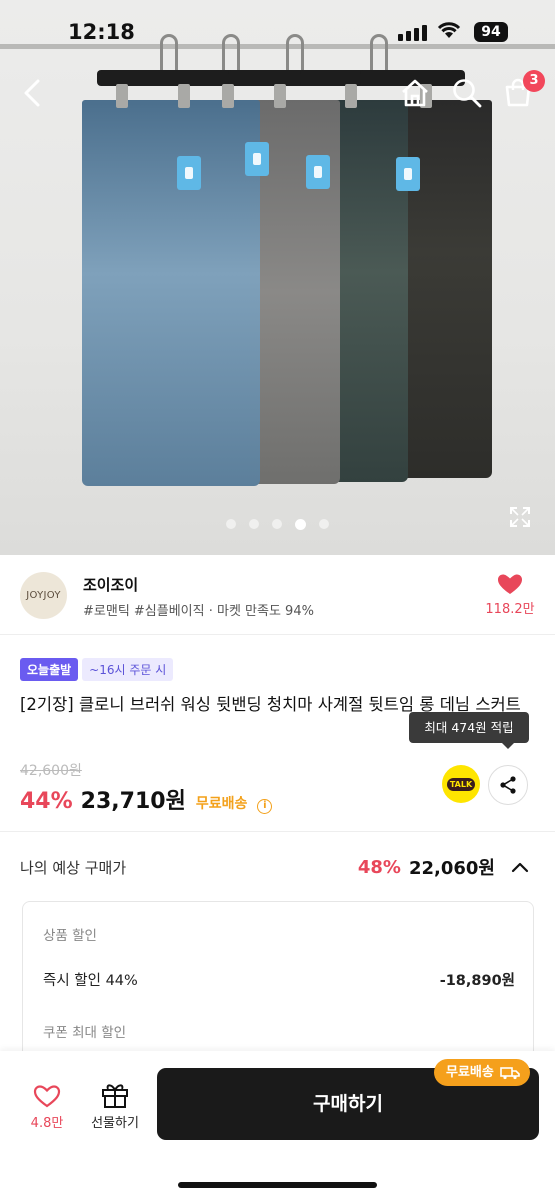  Describe the element at coordinates (491, 32) in the screenshot. I see `battery-indicator: 94` at that location.